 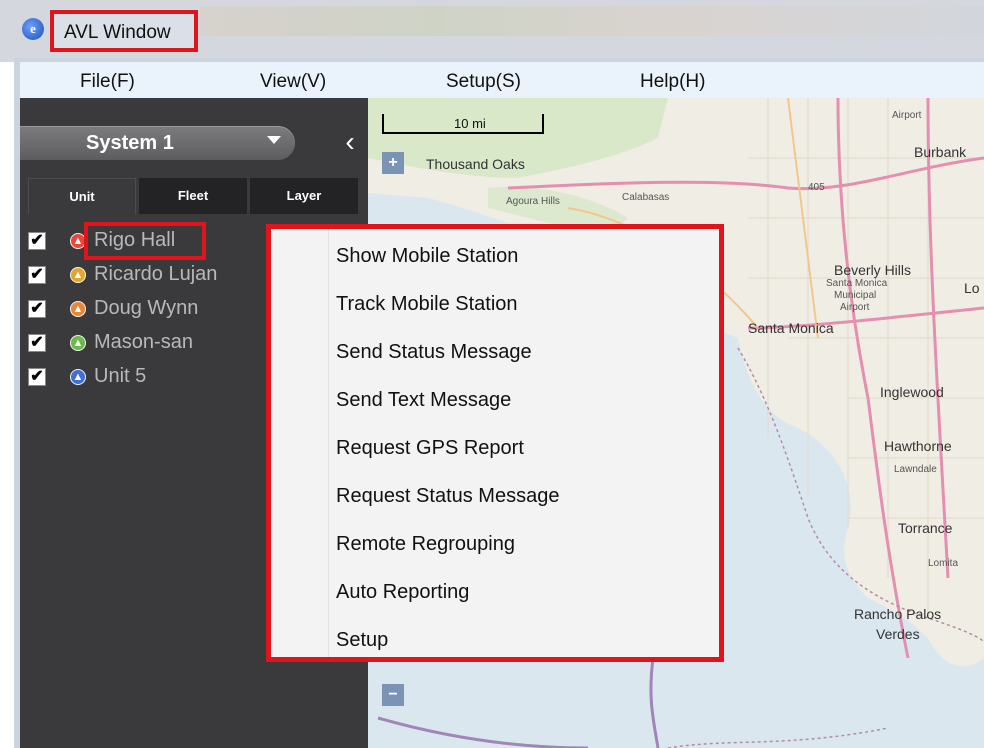 What do you see at coordinates (972, 288) in the screenshot?
I see `map-label: Lo` at bounding box center [972, 288].